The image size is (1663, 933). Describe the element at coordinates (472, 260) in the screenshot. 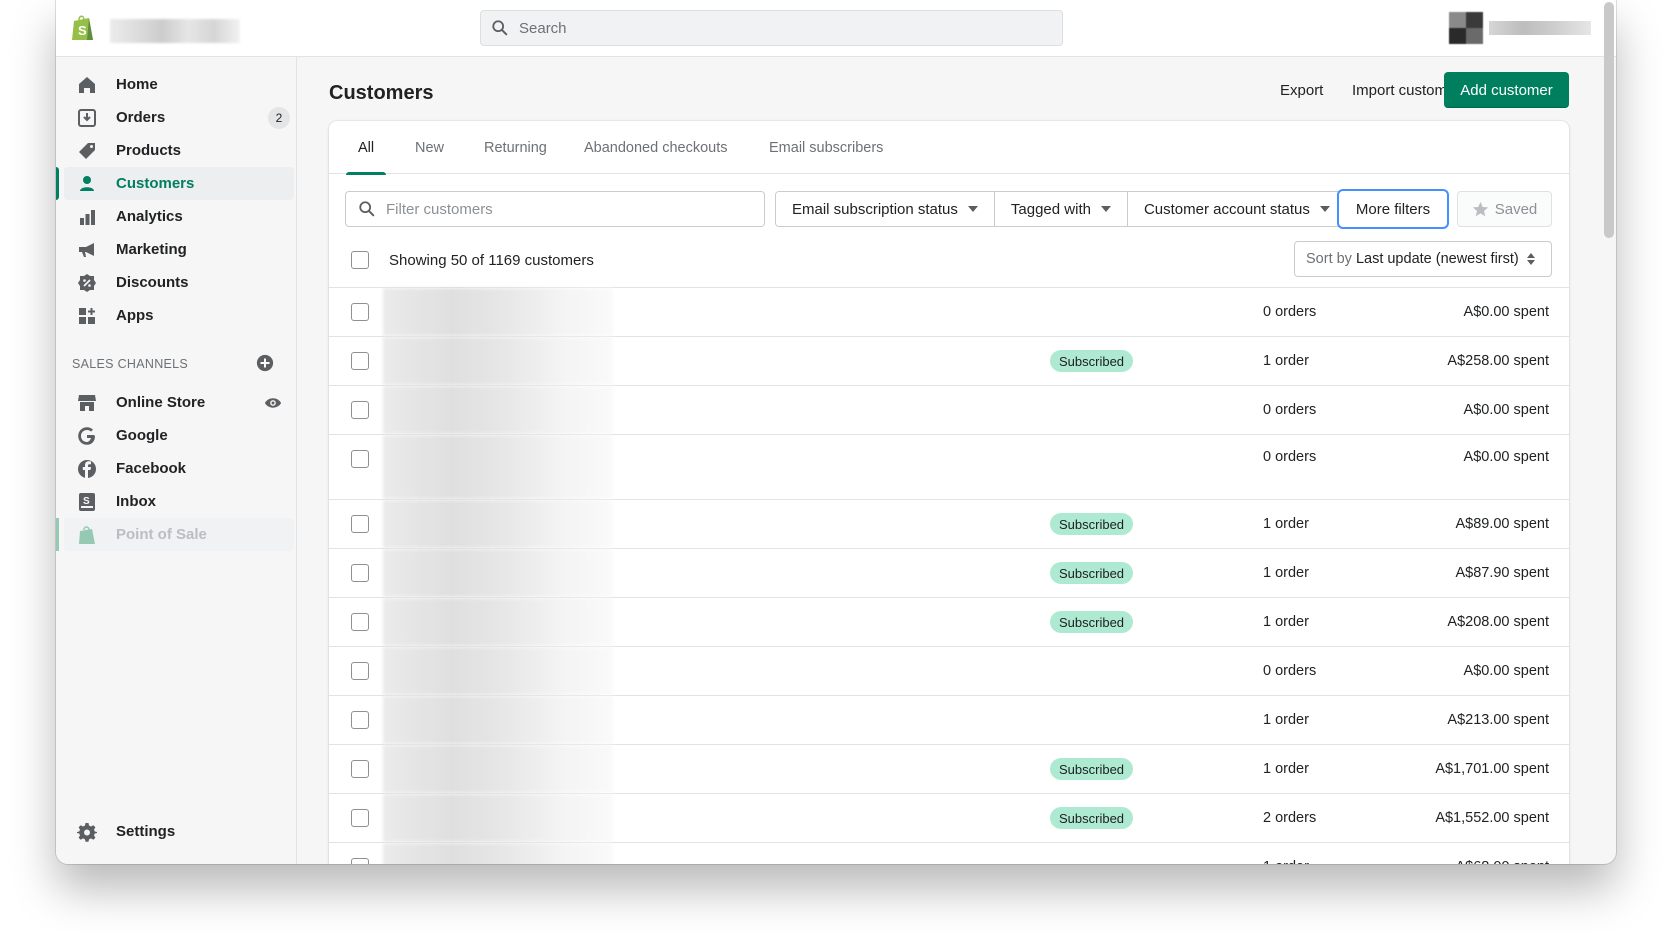

I see `bulk-select-bar: Showing 50 of 1169 customers` at that location.